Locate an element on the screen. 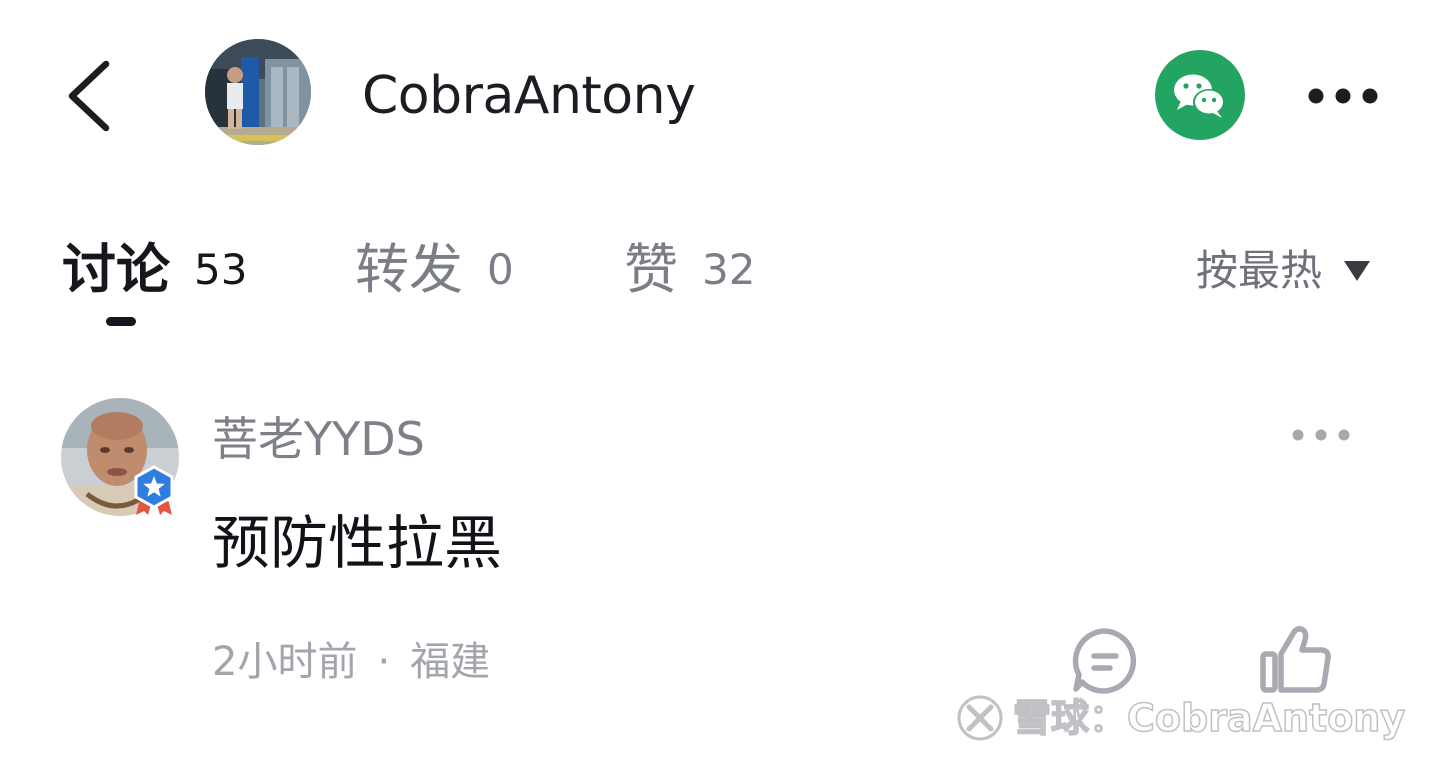  back-button is located at coordinates (90, 96).